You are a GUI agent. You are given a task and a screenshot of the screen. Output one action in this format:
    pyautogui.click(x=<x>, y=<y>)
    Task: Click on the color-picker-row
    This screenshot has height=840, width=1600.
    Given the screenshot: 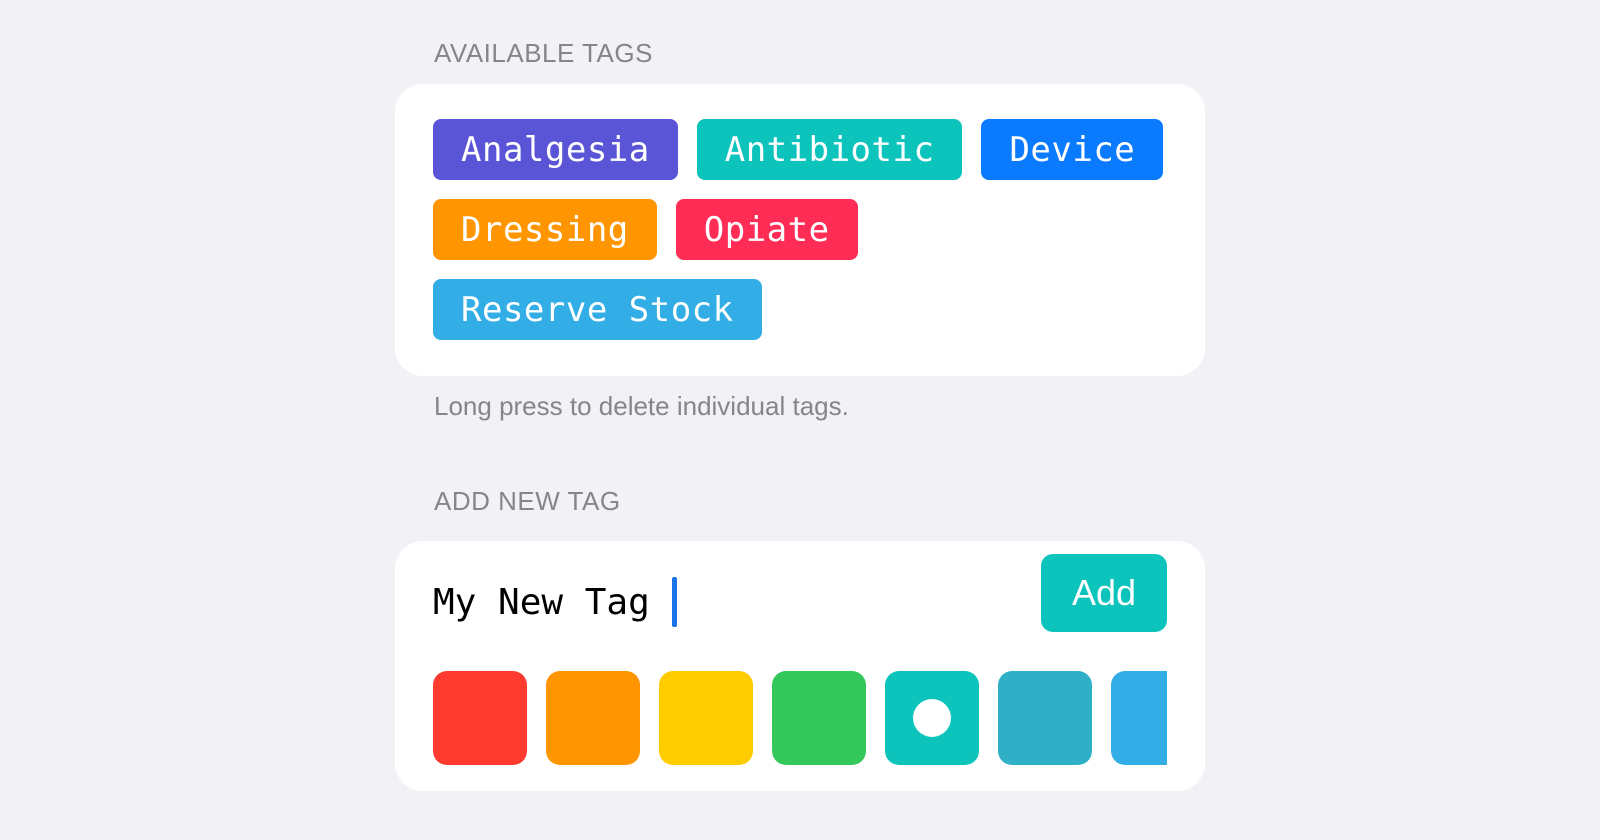 What is the action you would take?
    pyautogui.click(x=800, y=718)
    